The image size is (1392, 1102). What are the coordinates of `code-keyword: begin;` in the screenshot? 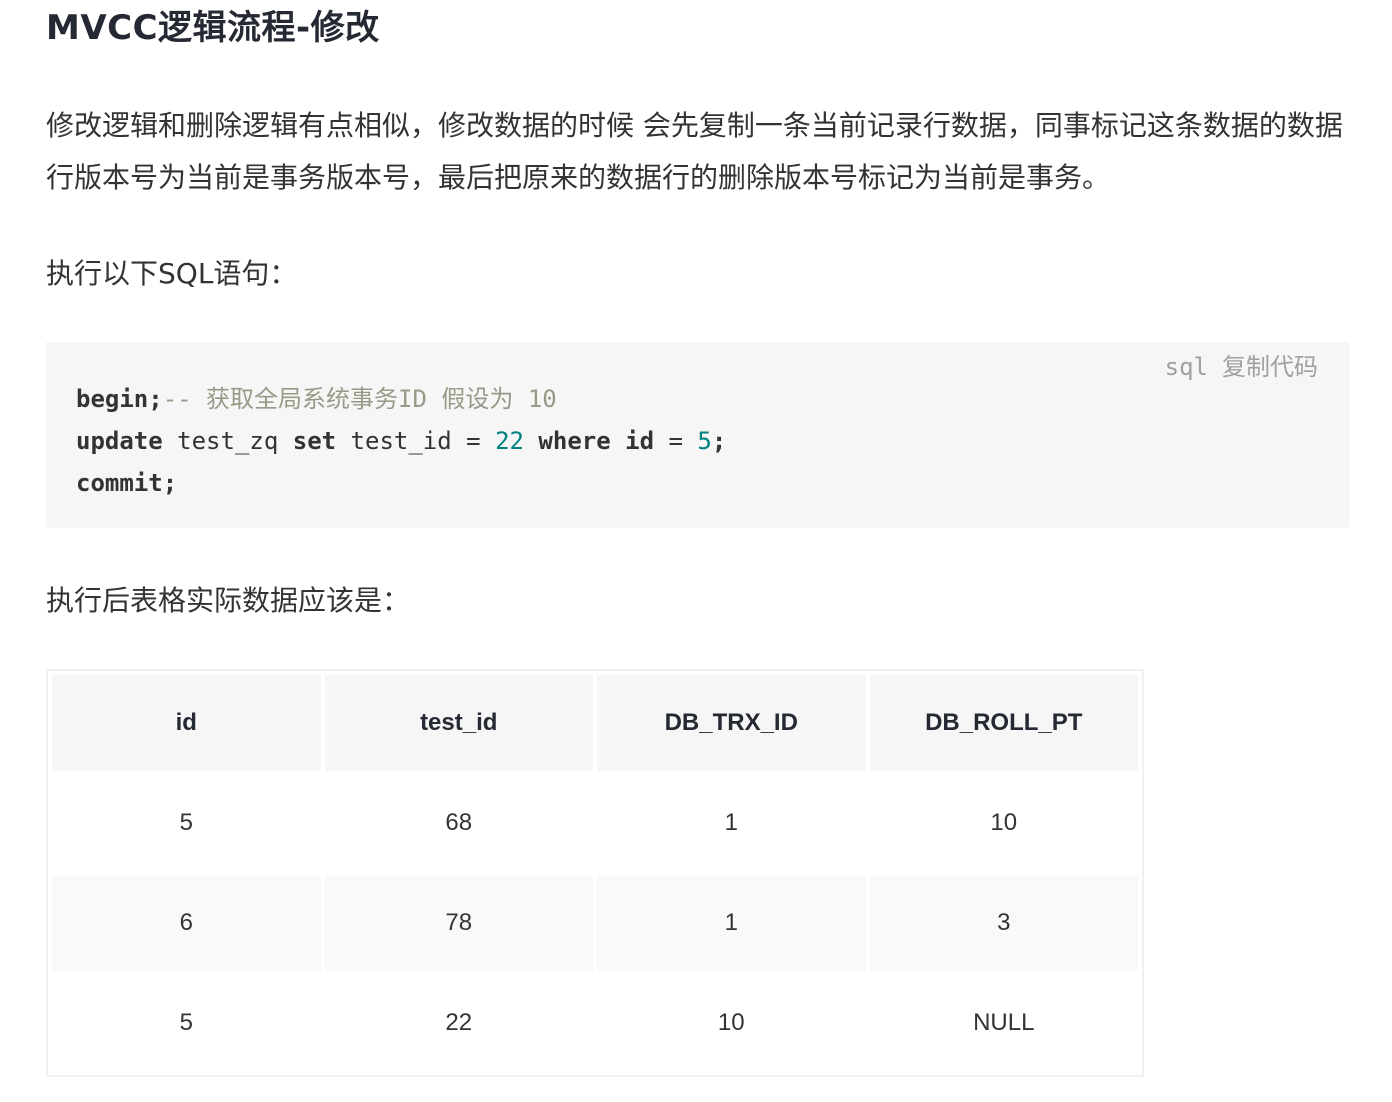 It's located at (119, 399).